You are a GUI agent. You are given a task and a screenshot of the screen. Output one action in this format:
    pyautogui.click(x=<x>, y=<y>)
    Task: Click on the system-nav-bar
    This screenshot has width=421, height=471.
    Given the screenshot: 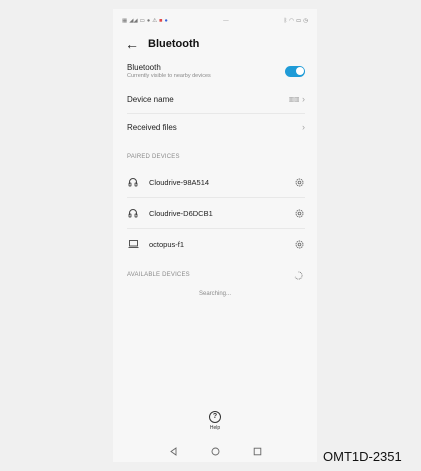 What is the action you would take?
    pyautogui.click(x=215, y=451)
    